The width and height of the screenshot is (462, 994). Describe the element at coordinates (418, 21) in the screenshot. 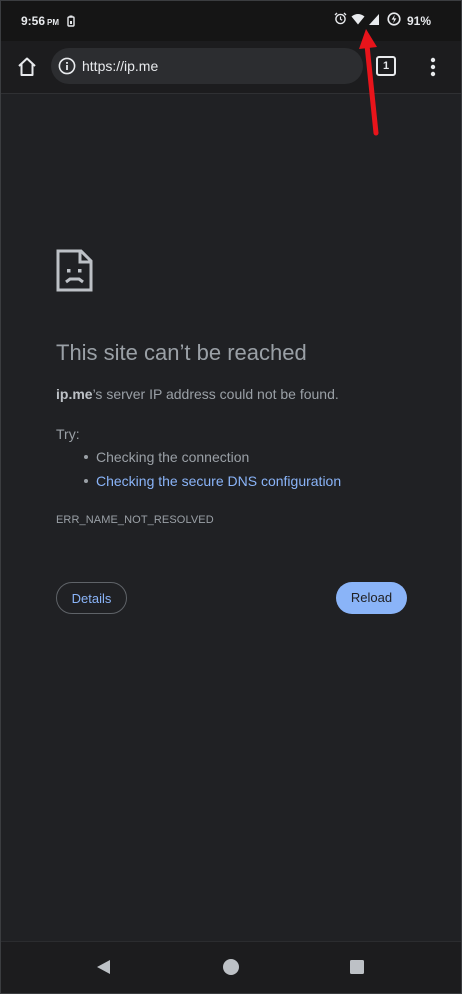

I see `battery-percentage: 91%` at that location.